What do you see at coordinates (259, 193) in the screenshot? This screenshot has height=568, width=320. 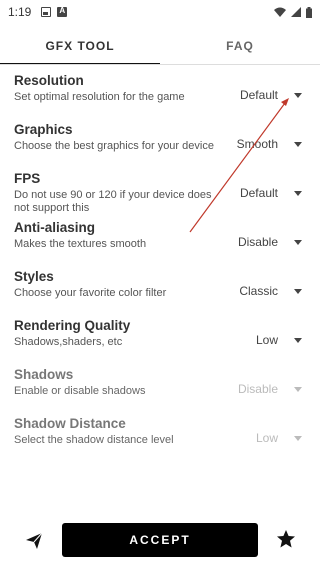 I see `fps-dropdown-value: Default` at bounding box center [259, 193].